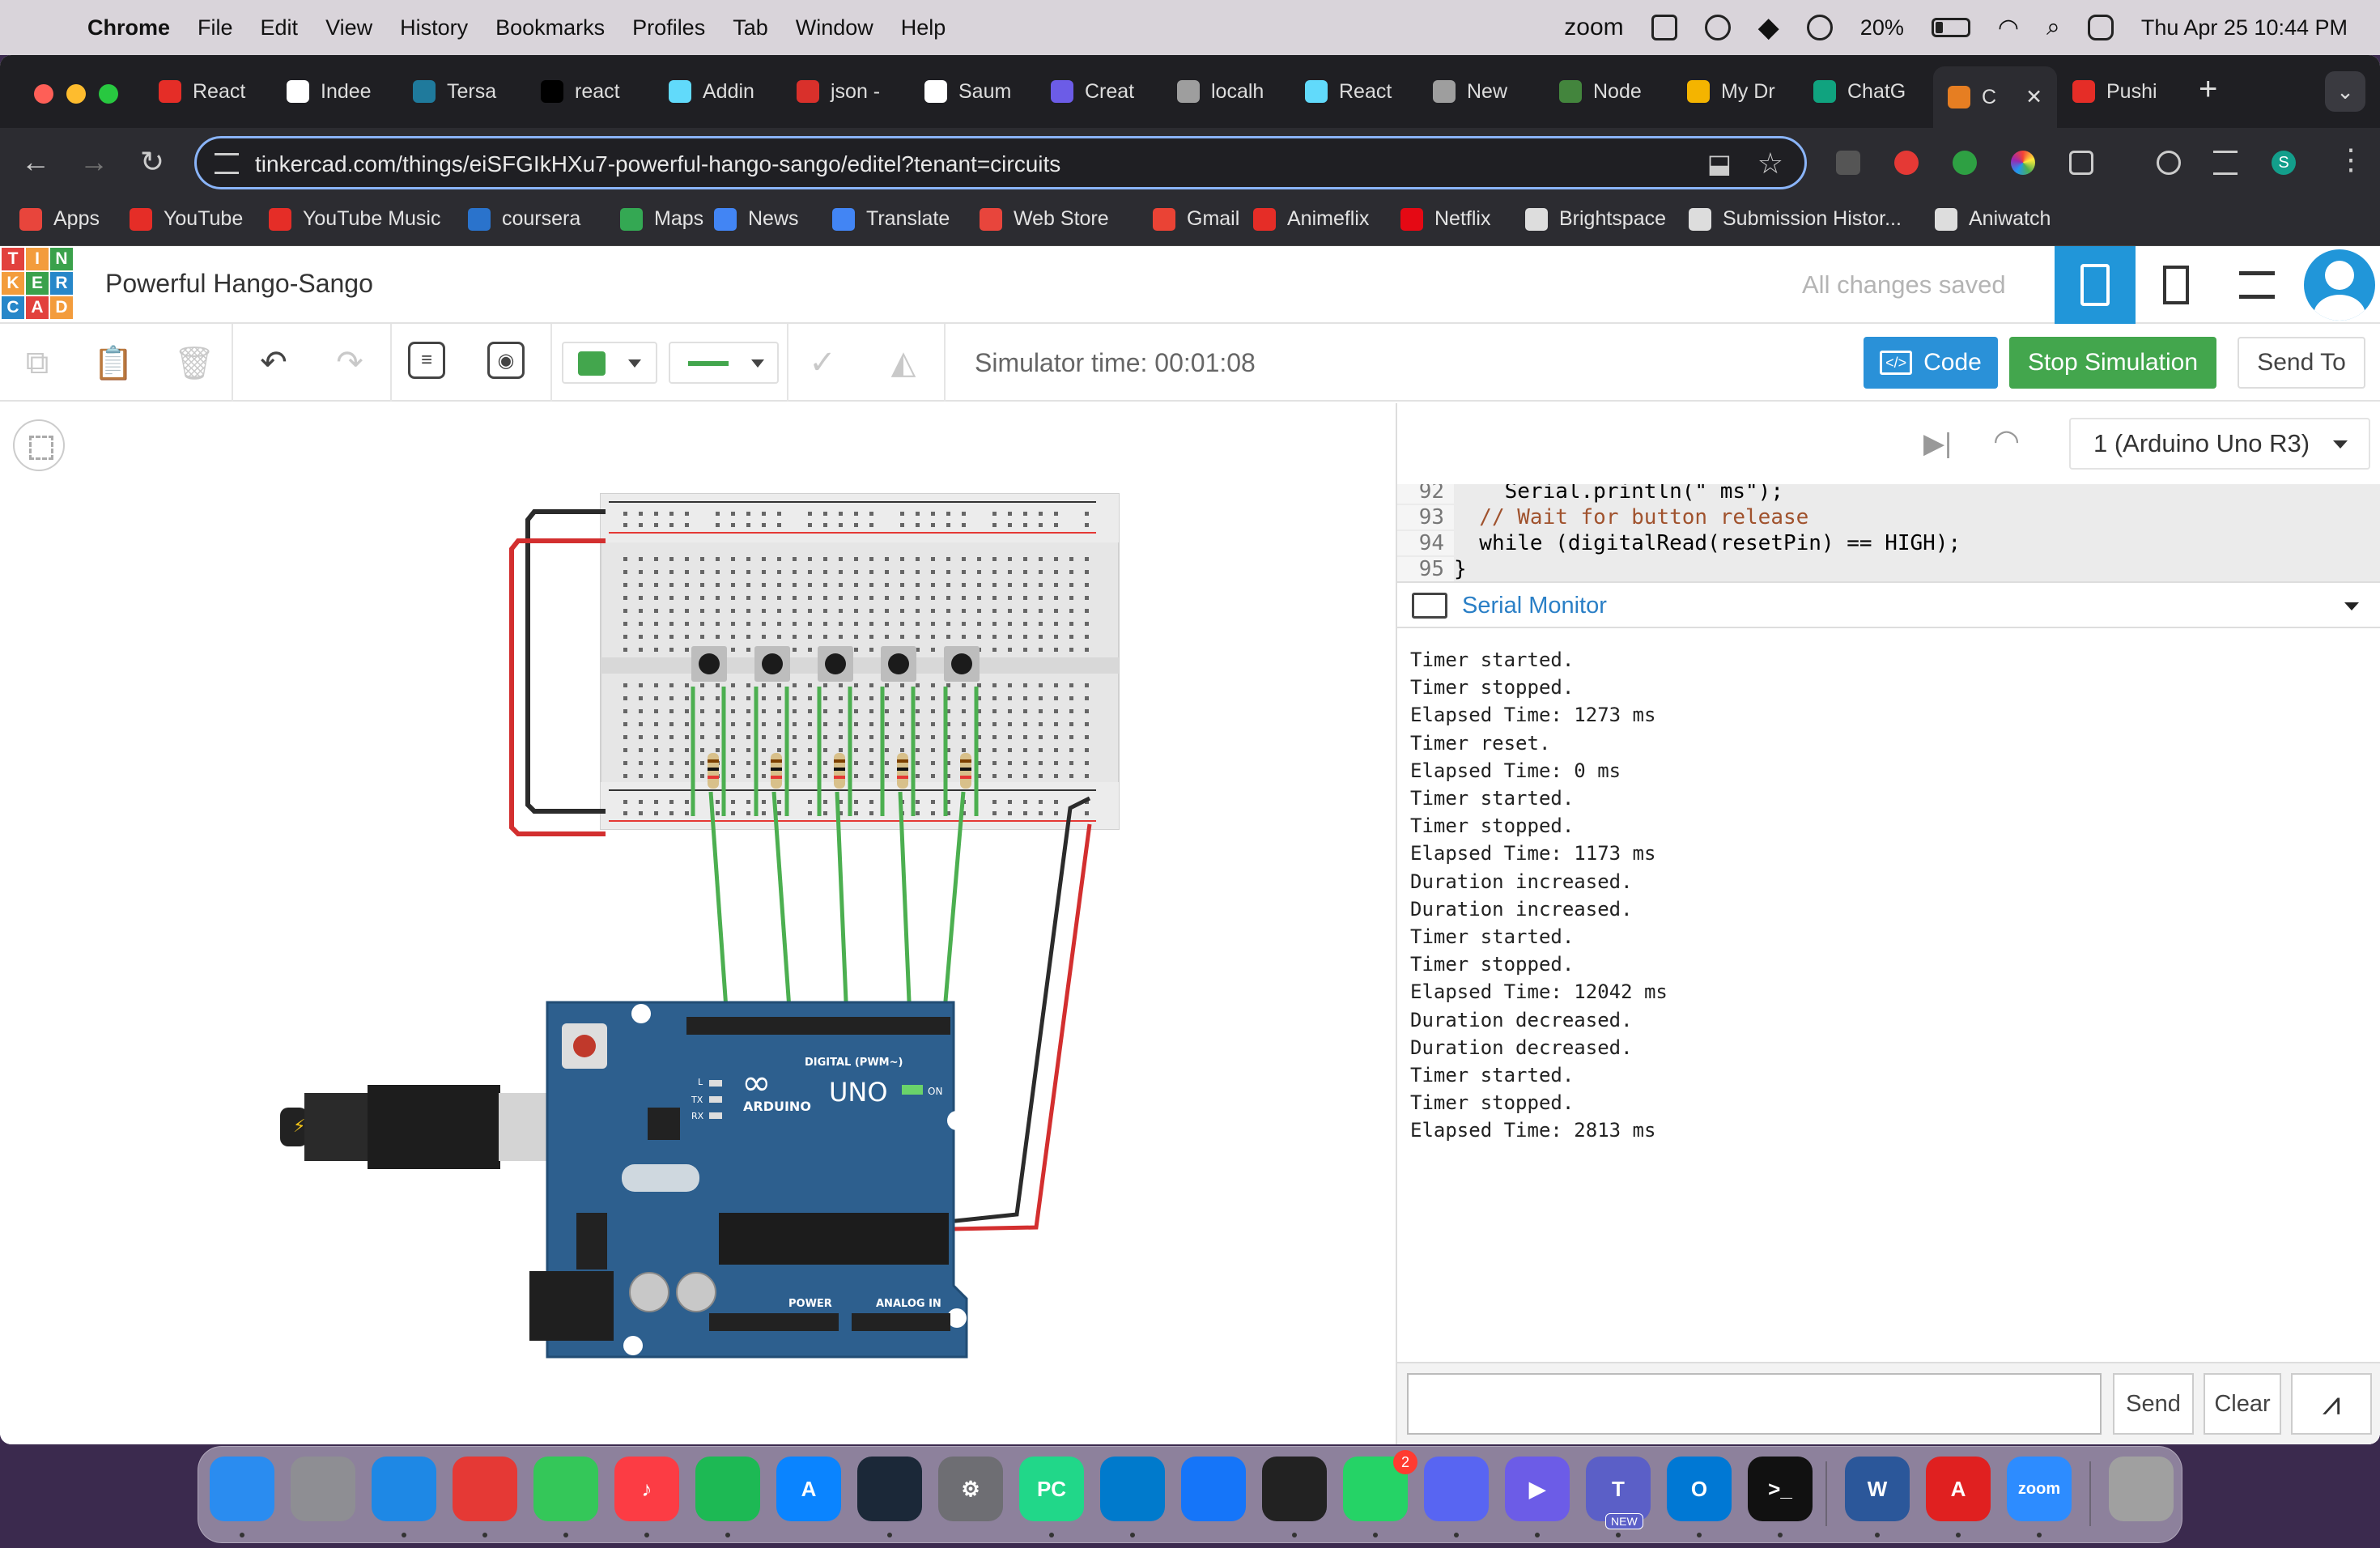  What do you see at coordinates (485, 1489) in the screenshot?
I see `chrome-icon` at bounding box center [485, 1489].